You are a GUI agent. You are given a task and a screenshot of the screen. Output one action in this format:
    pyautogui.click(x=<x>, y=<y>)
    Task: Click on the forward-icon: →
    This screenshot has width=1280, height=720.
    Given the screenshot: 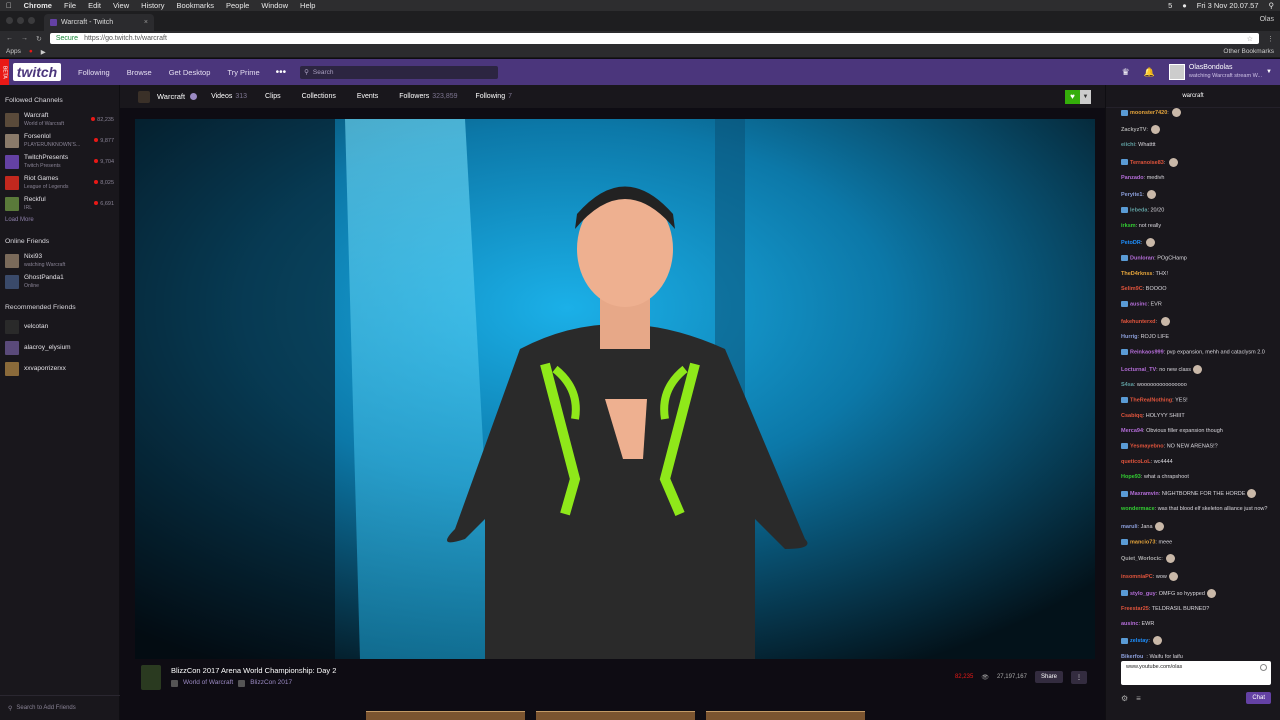 What is the action you would take?
    pyautogui.click(x=24, y=38)
    